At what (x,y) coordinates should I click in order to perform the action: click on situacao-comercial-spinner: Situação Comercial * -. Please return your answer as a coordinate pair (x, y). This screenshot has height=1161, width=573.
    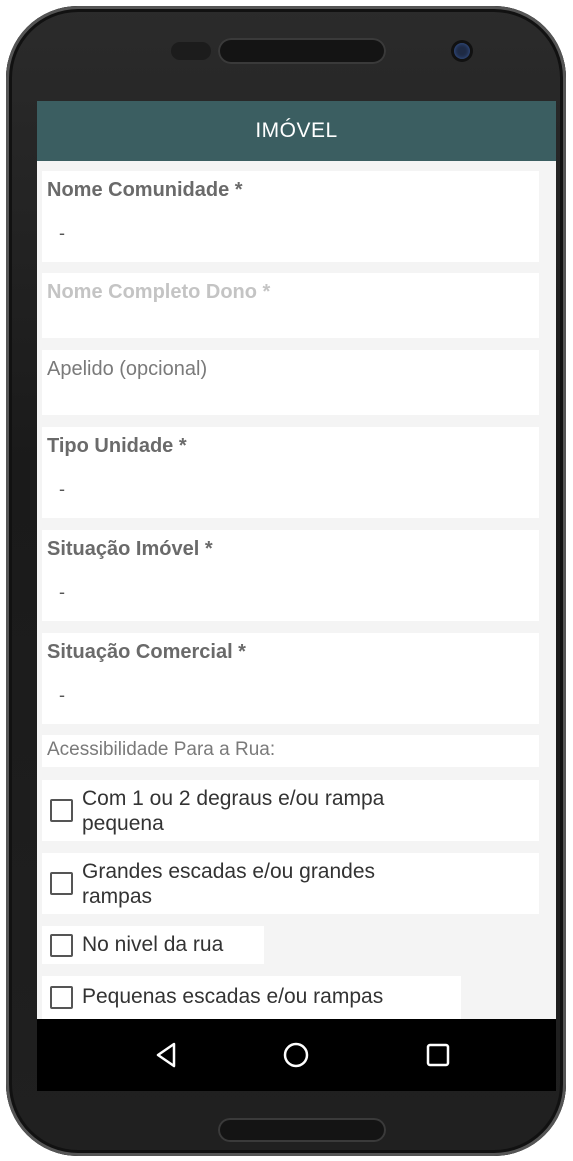
    Looking at the image, I should click on (290, 678).